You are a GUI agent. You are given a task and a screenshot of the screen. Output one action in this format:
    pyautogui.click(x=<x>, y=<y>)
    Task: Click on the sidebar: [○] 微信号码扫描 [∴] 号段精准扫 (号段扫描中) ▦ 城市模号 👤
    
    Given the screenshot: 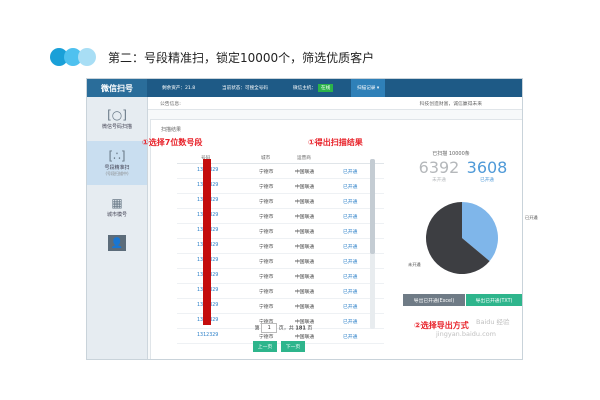 What is the action you would take?
    pyautogui.click(x=117, y=228)
    